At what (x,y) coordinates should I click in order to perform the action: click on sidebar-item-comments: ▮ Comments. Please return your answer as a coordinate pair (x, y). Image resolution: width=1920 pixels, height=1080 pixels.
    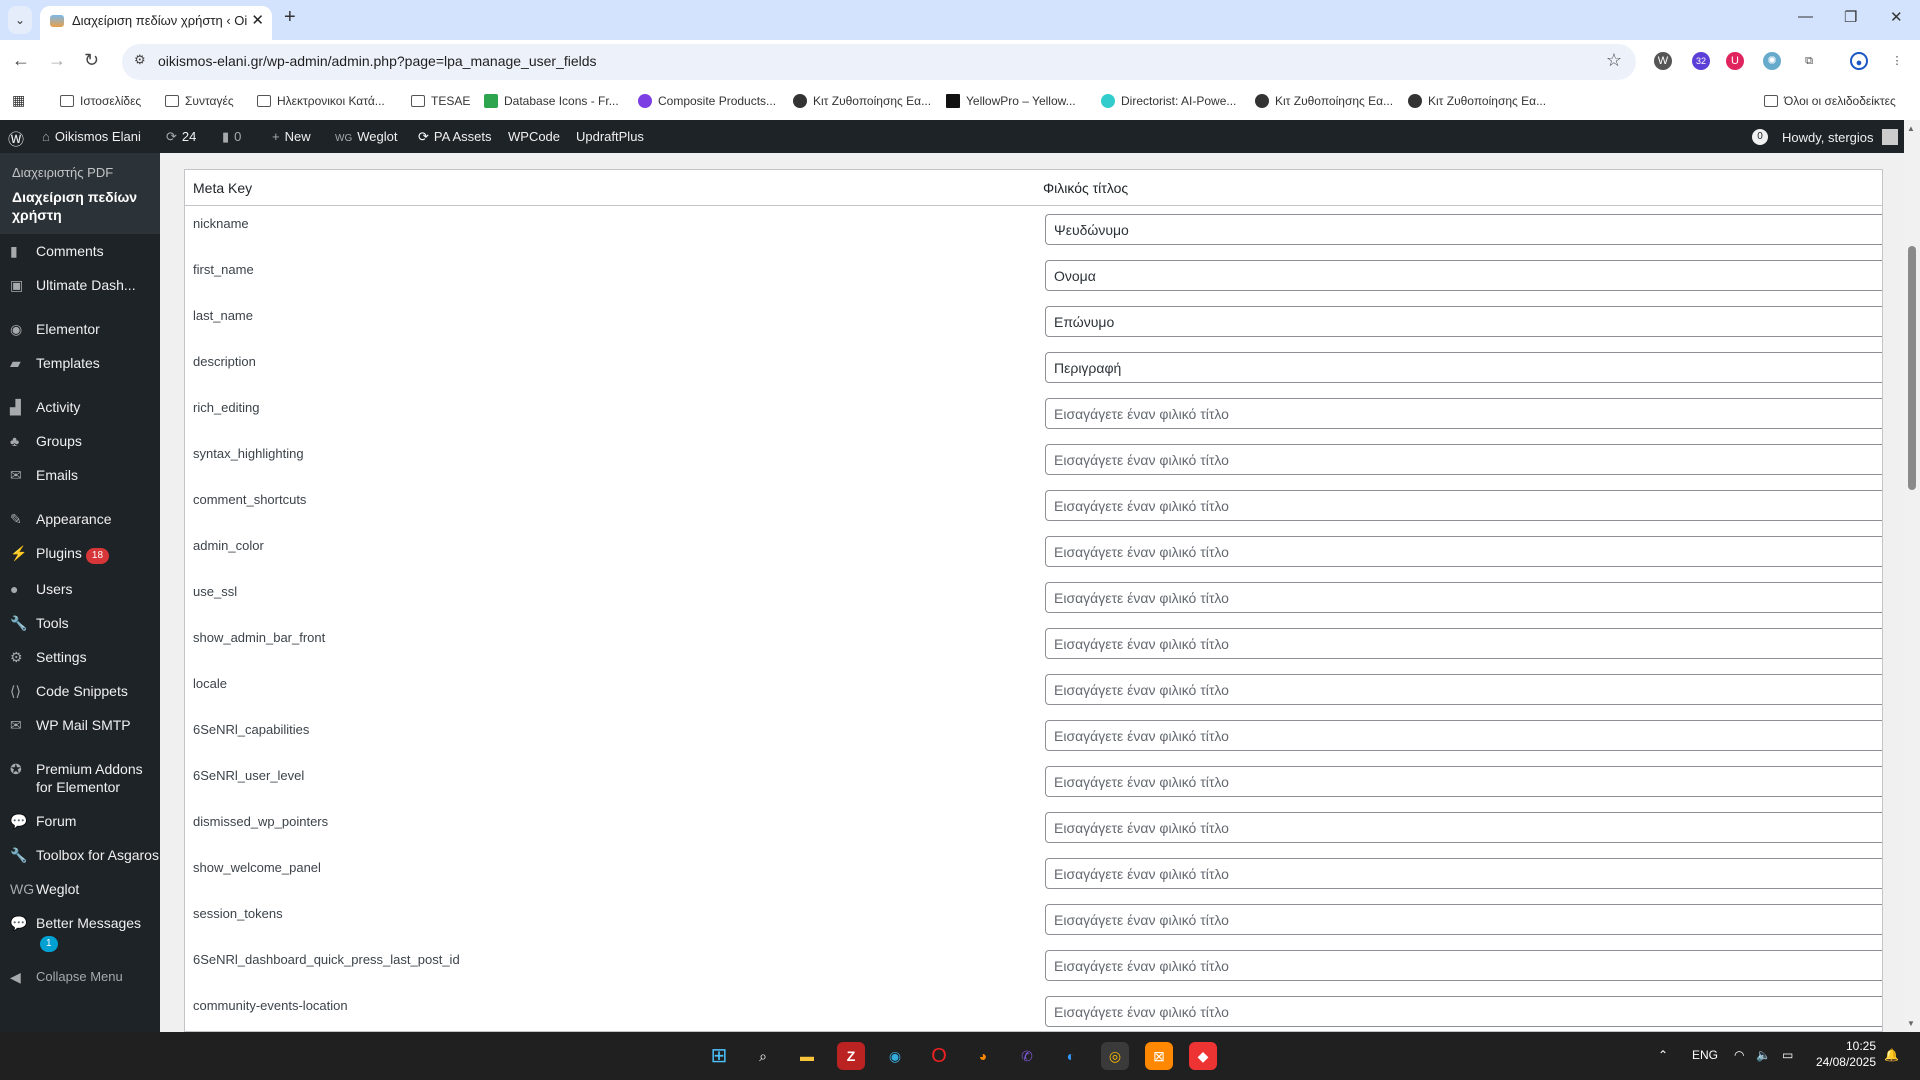
    Looking at the image, I should click on (80, 251).